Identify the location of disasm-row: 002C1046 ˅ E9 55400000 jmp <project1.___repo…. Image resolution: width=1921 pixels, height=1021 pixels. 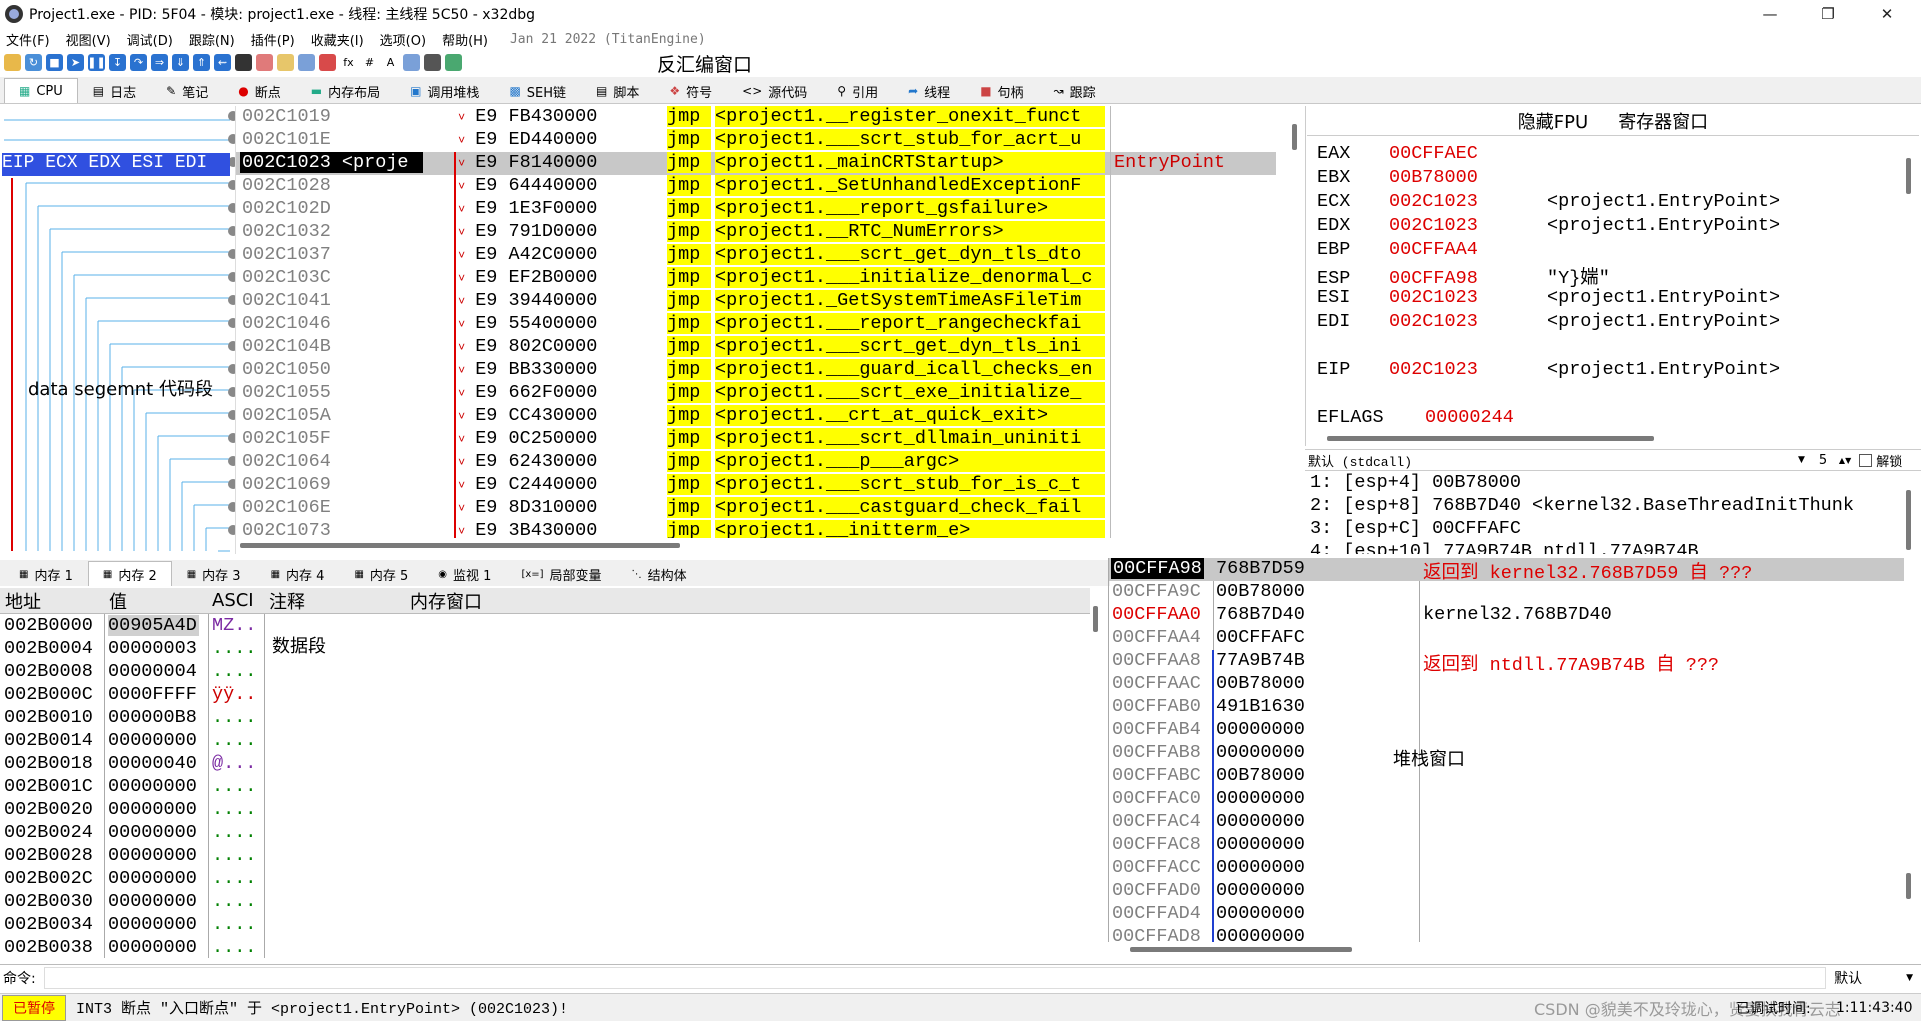
(756, 324).